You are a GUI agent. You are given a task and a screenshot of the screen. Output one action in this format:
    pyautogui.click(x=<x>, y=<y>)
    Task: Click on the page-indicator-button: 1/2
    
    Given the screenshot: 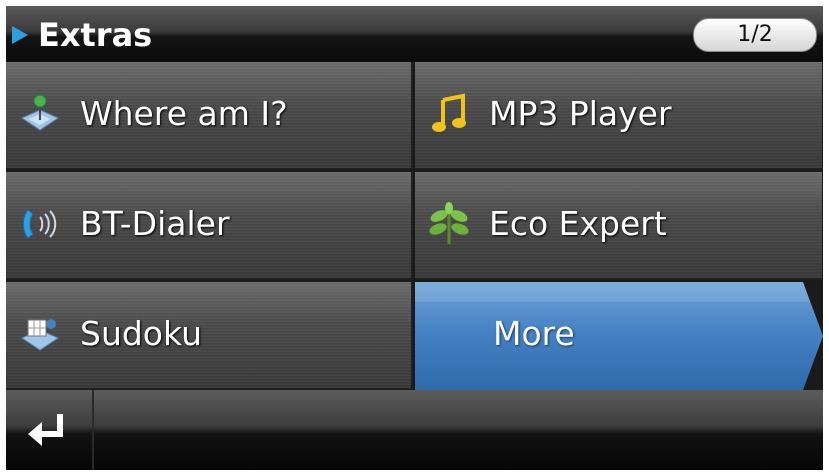 What is the action you would take?
    pyautogui.click(x=755, y=35)
    